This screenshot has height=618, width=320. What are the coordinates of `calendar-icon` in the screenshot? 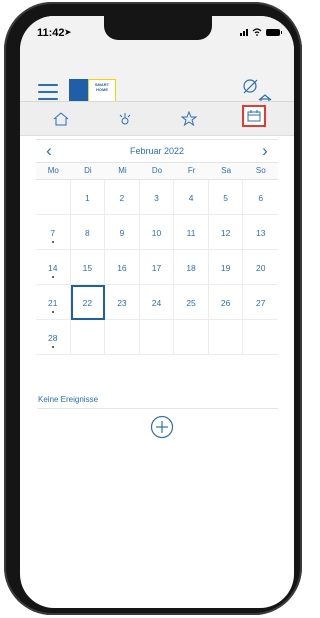 It's located at (254, 116).